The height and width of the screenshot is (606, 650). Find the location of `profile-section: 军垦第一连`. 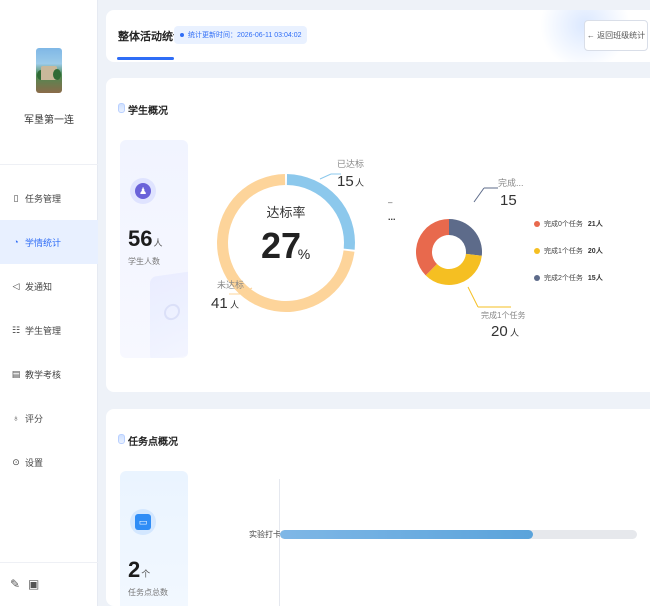

profile-section: 军垦第一连 is located at coordinates (49, 82).